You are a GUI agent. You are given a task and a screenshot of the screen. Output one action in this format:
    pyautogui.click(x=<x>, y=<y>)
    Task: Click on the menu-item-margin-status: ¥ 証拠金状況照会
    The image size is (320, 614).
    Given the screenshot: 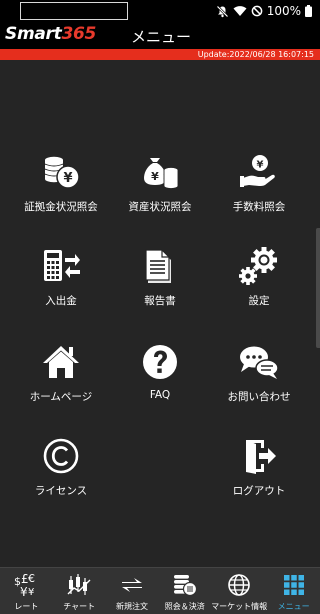 What is the action you would take?
    pyautogui.click(x=61, y=185)
    